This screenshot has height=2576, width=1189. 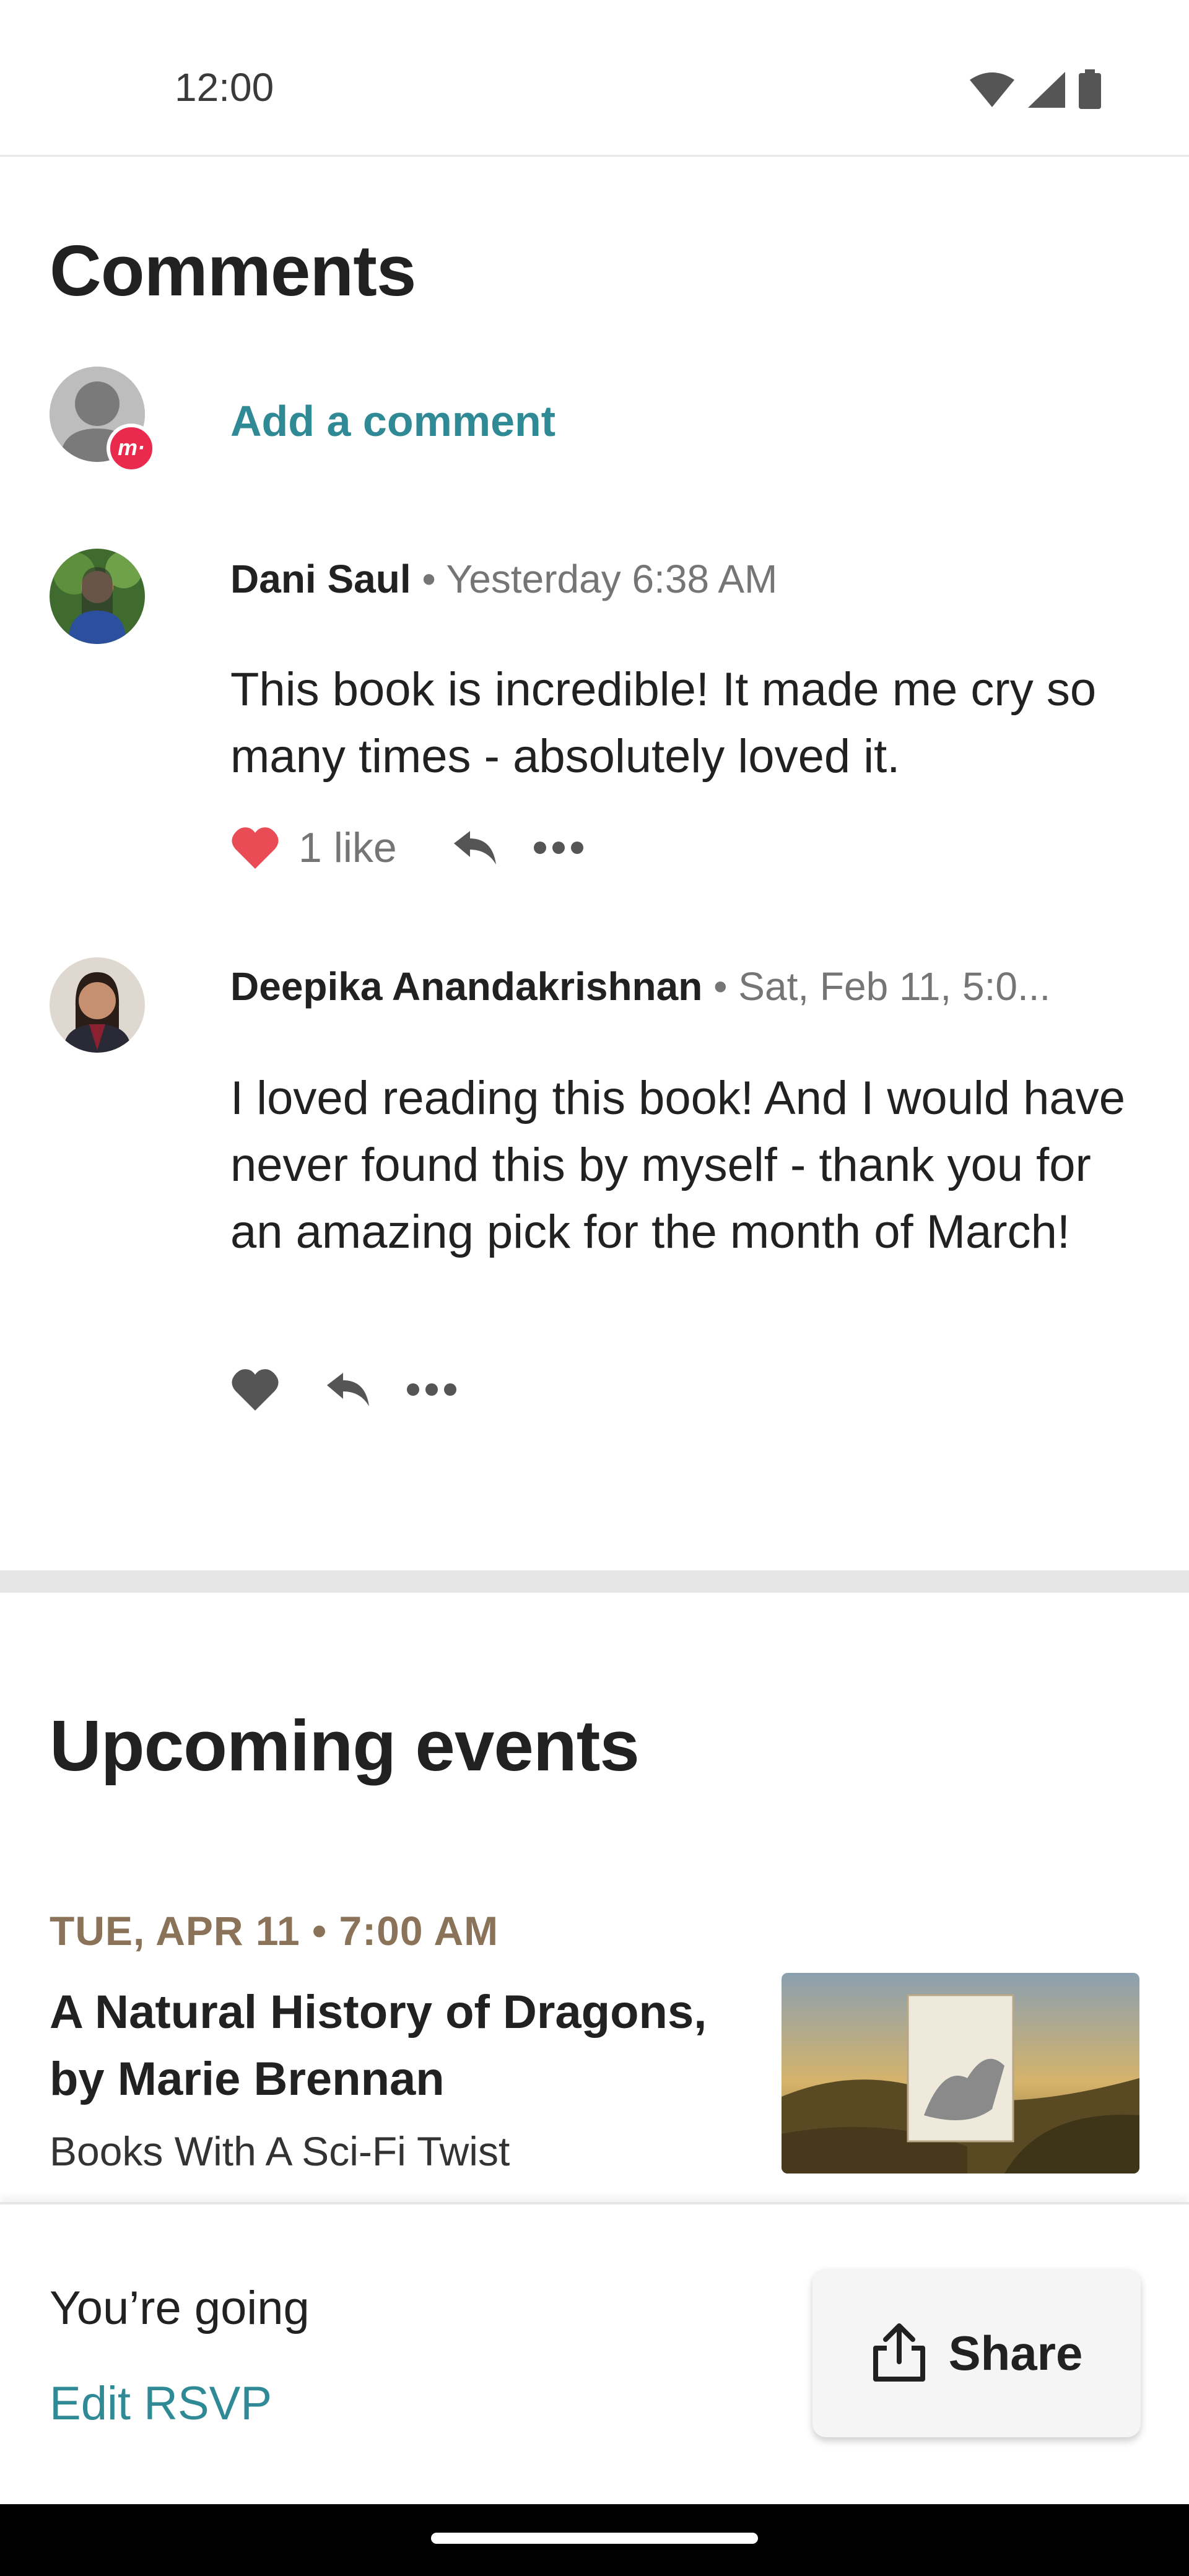 What do you see at coordinates (347, 847) in the screenshot?
I see `like-count: 1 like` at bounding box center [347, 847].